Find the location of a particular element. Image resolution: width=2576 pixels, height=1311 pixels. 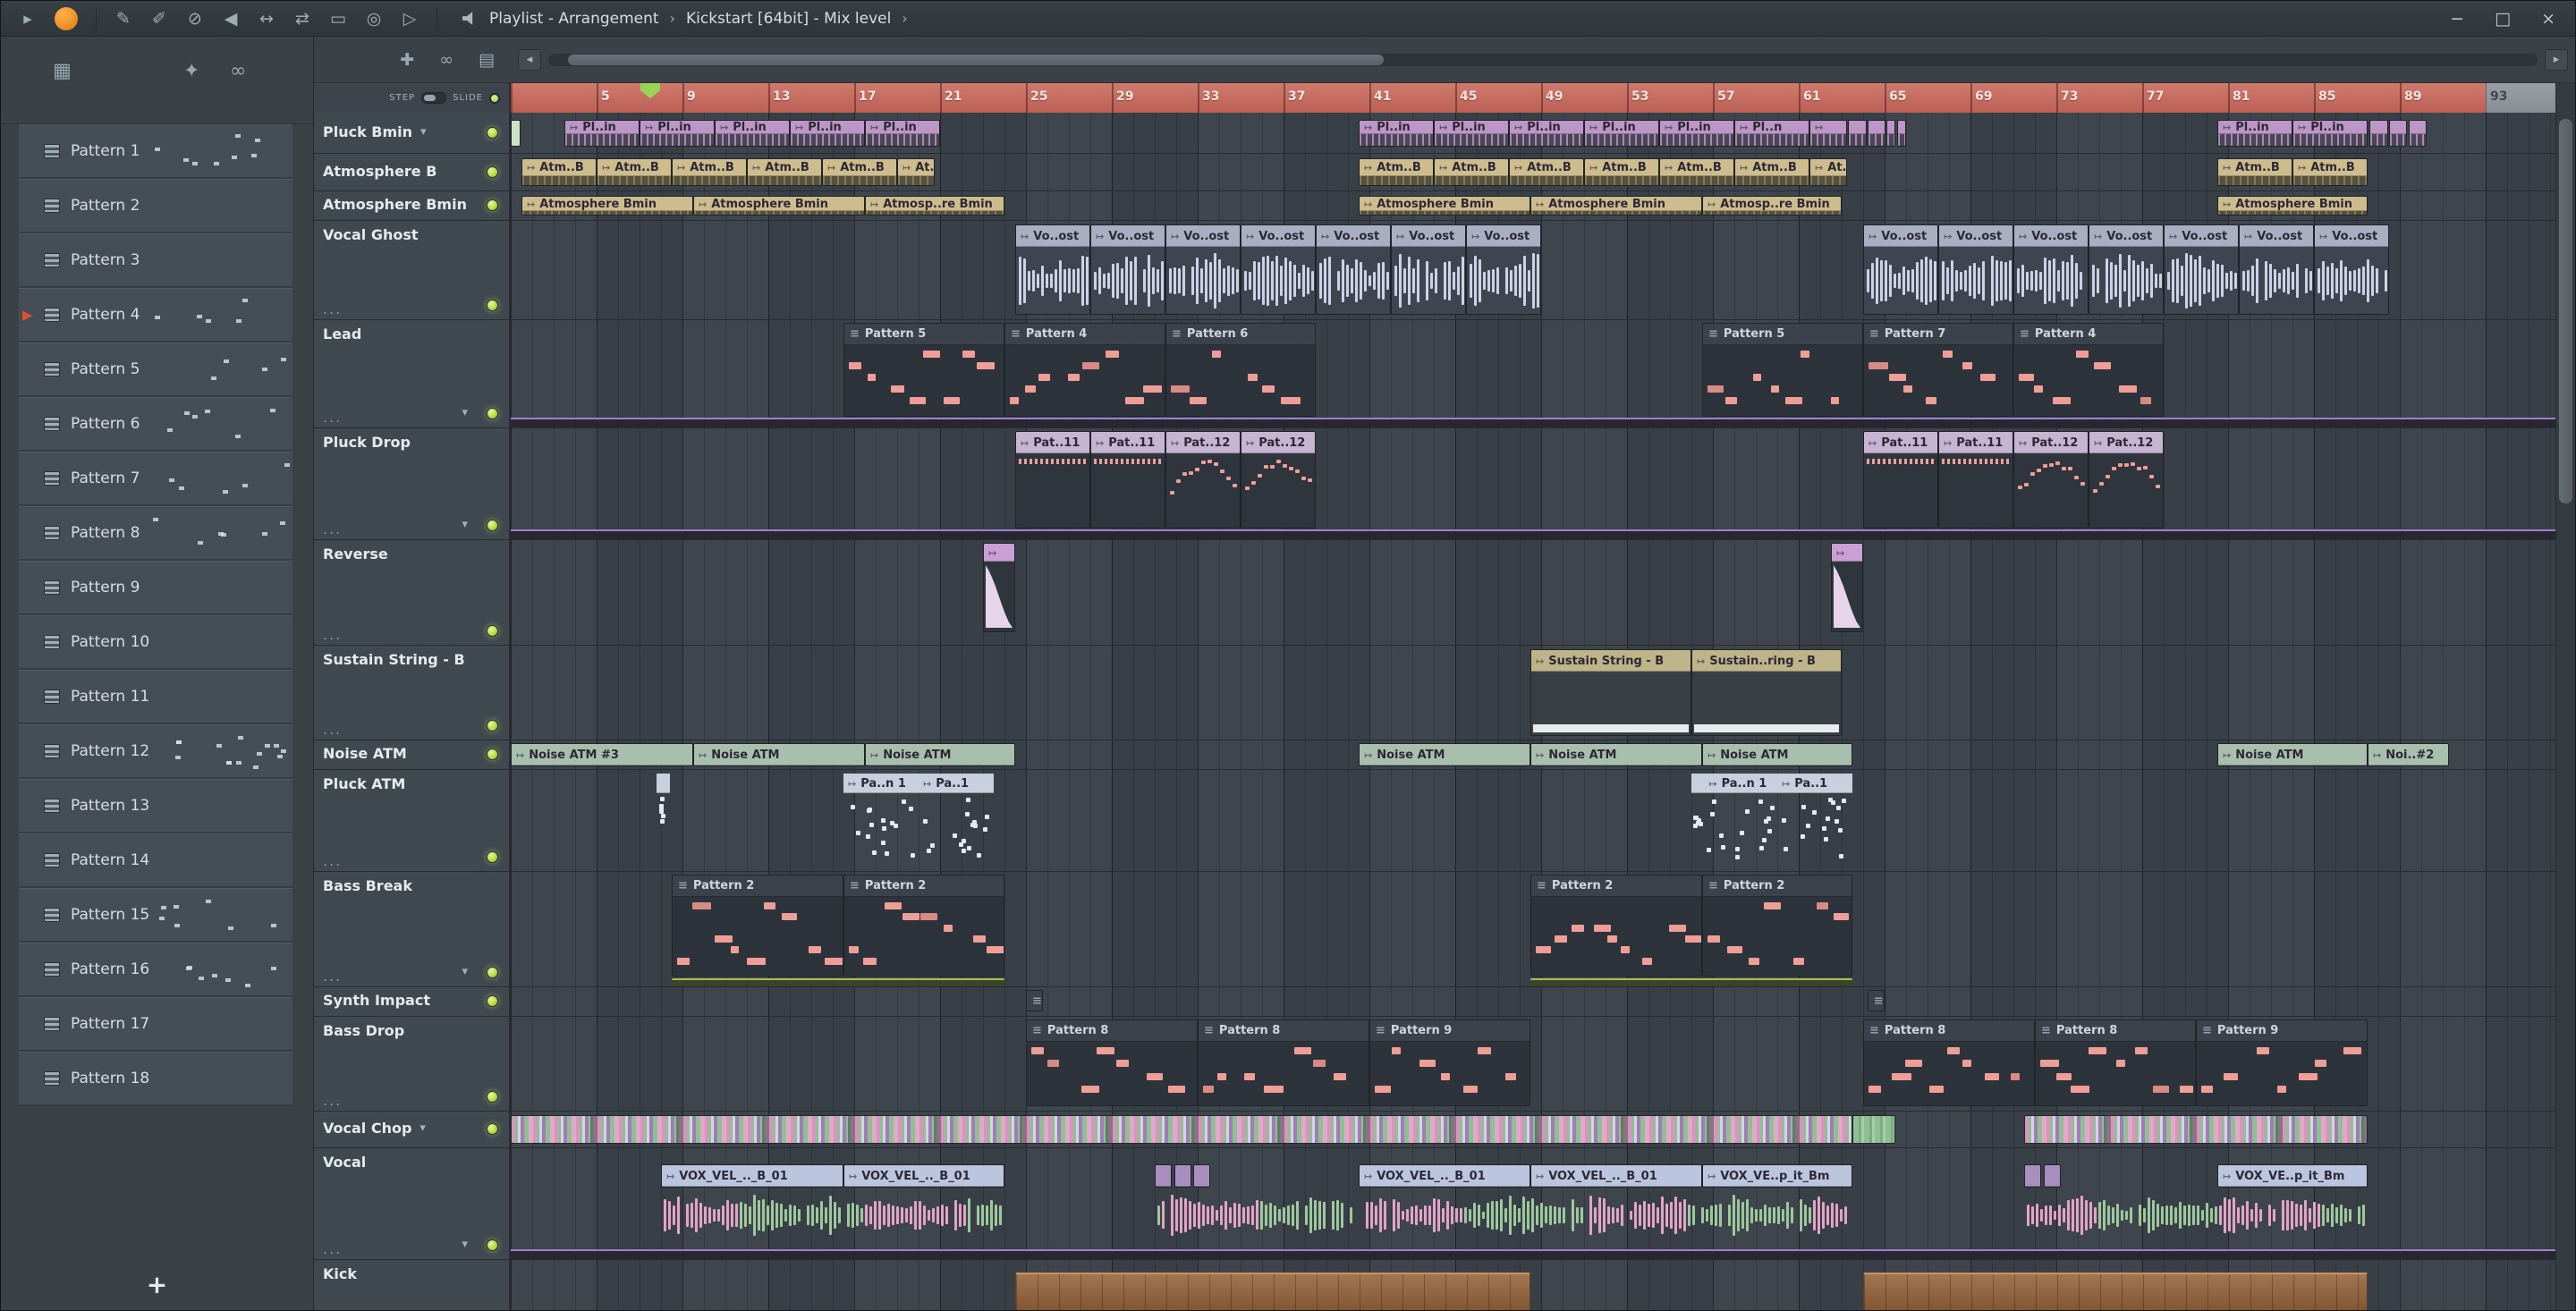

track-lane-pluck-atm: ↦ Pa..n 1 ↦ Pa..1 ↦ Pa..n 1 ↦ Pa..1 is located at coordinates (1533, 820).